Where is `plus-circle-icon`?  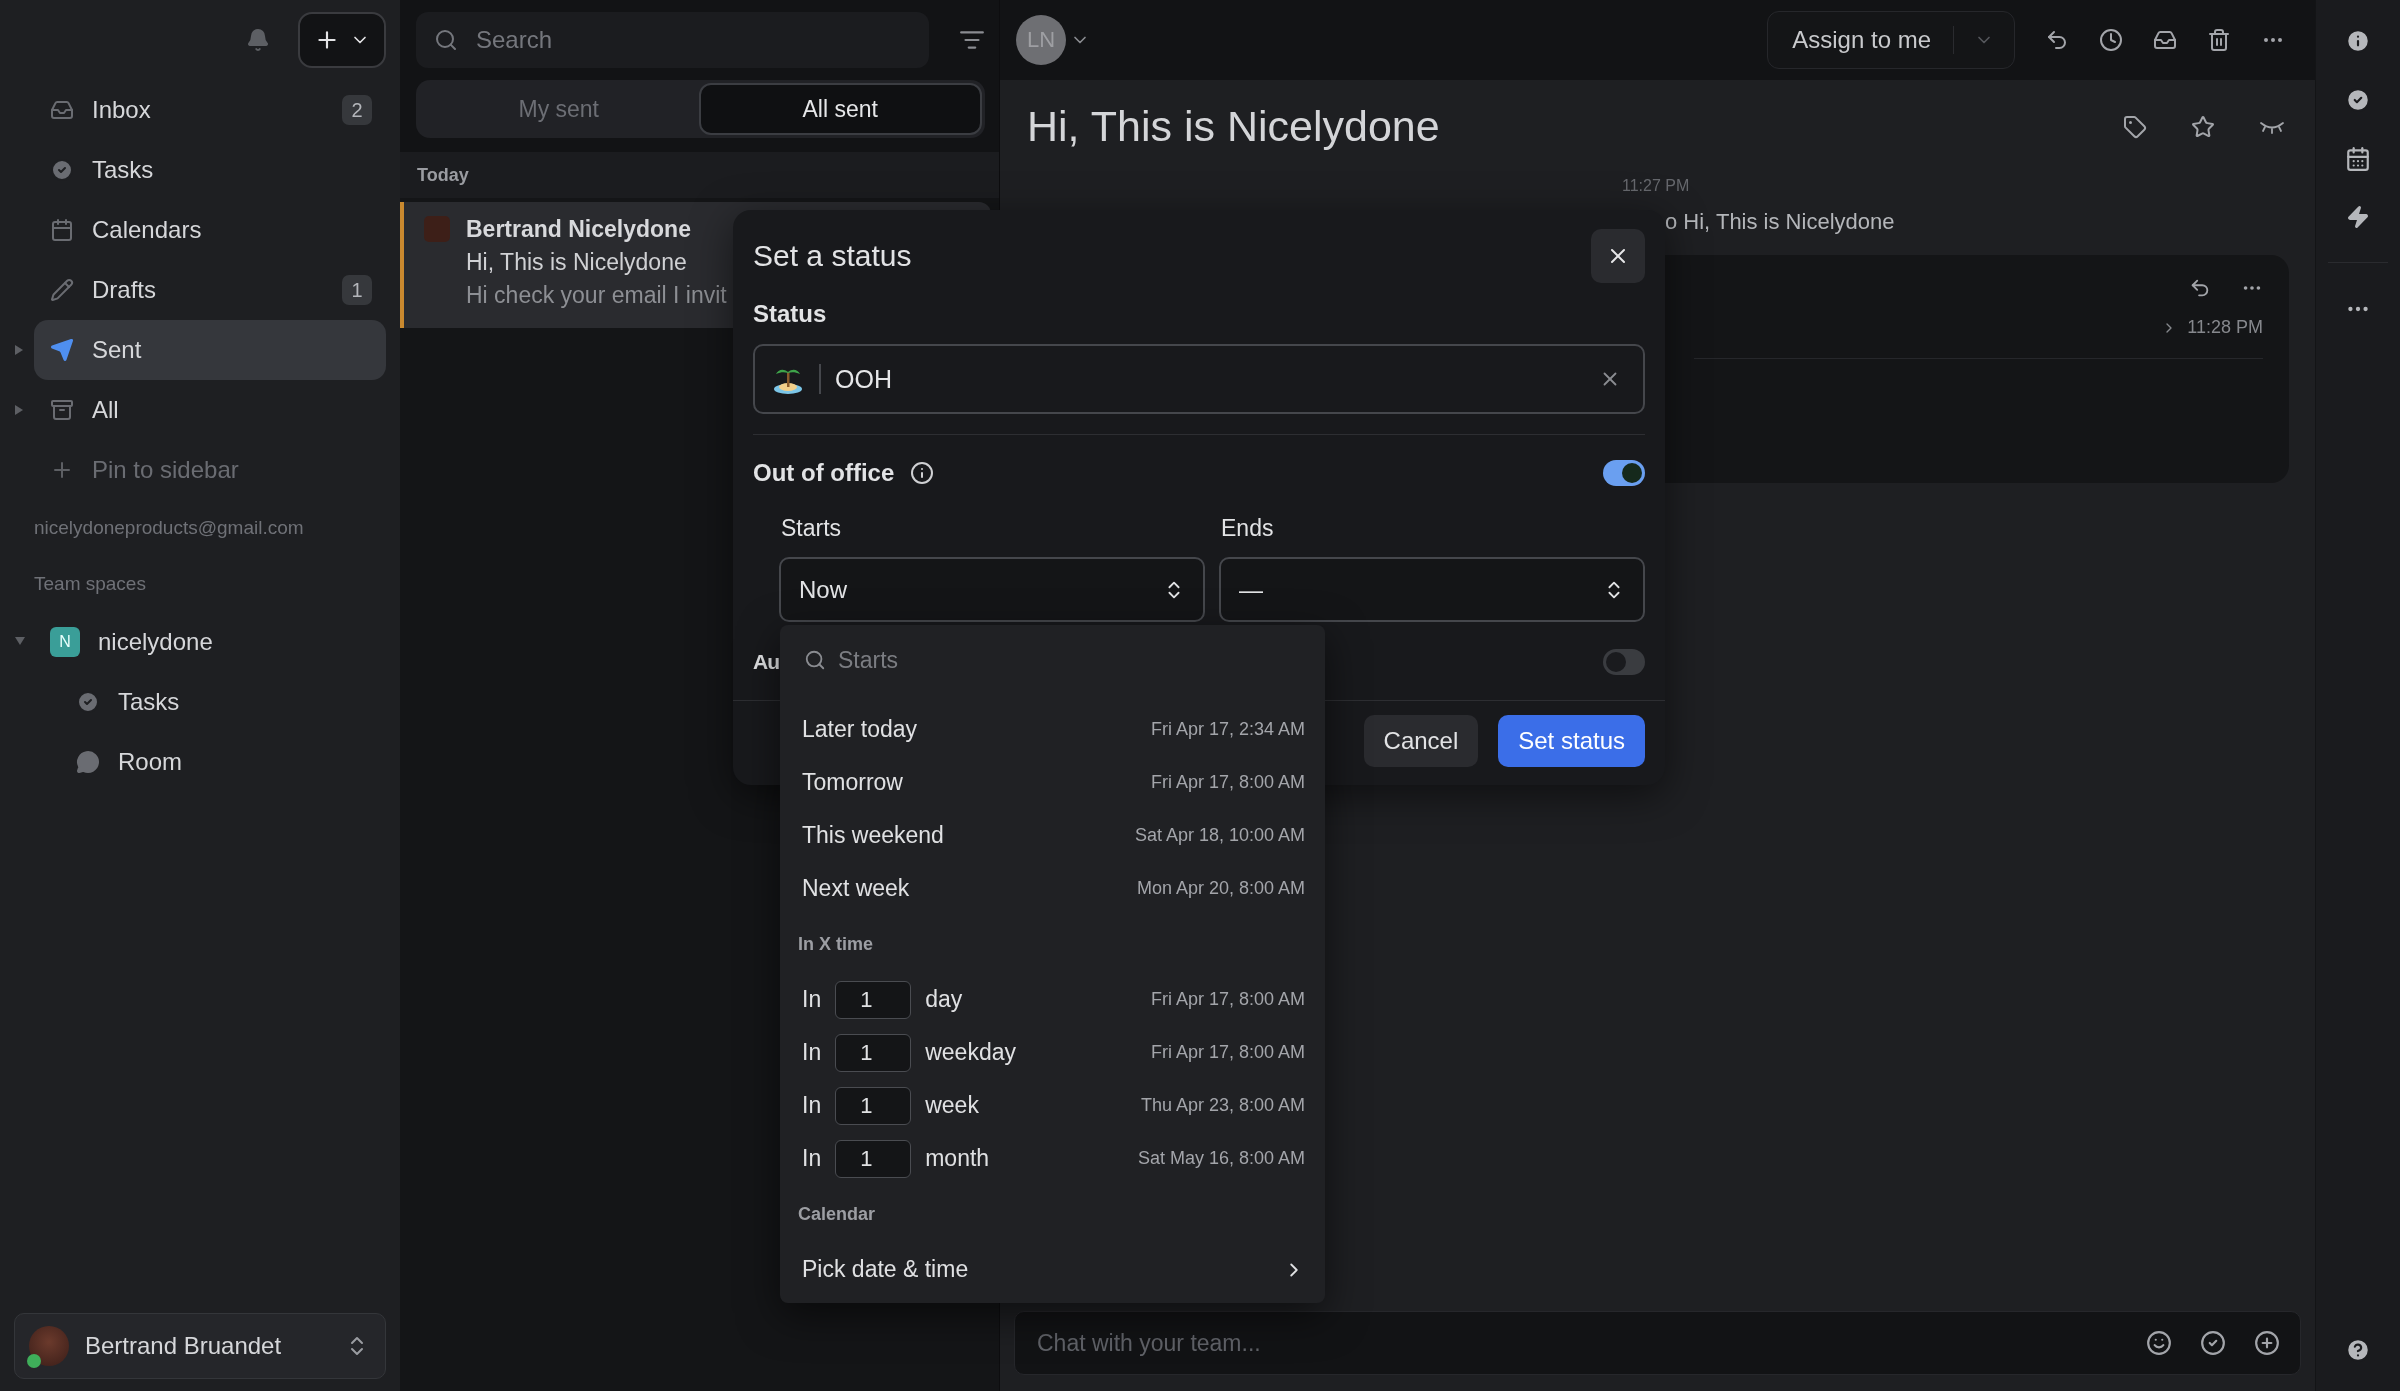 plus-circle-icon is located at coordinates (2267, 1343).